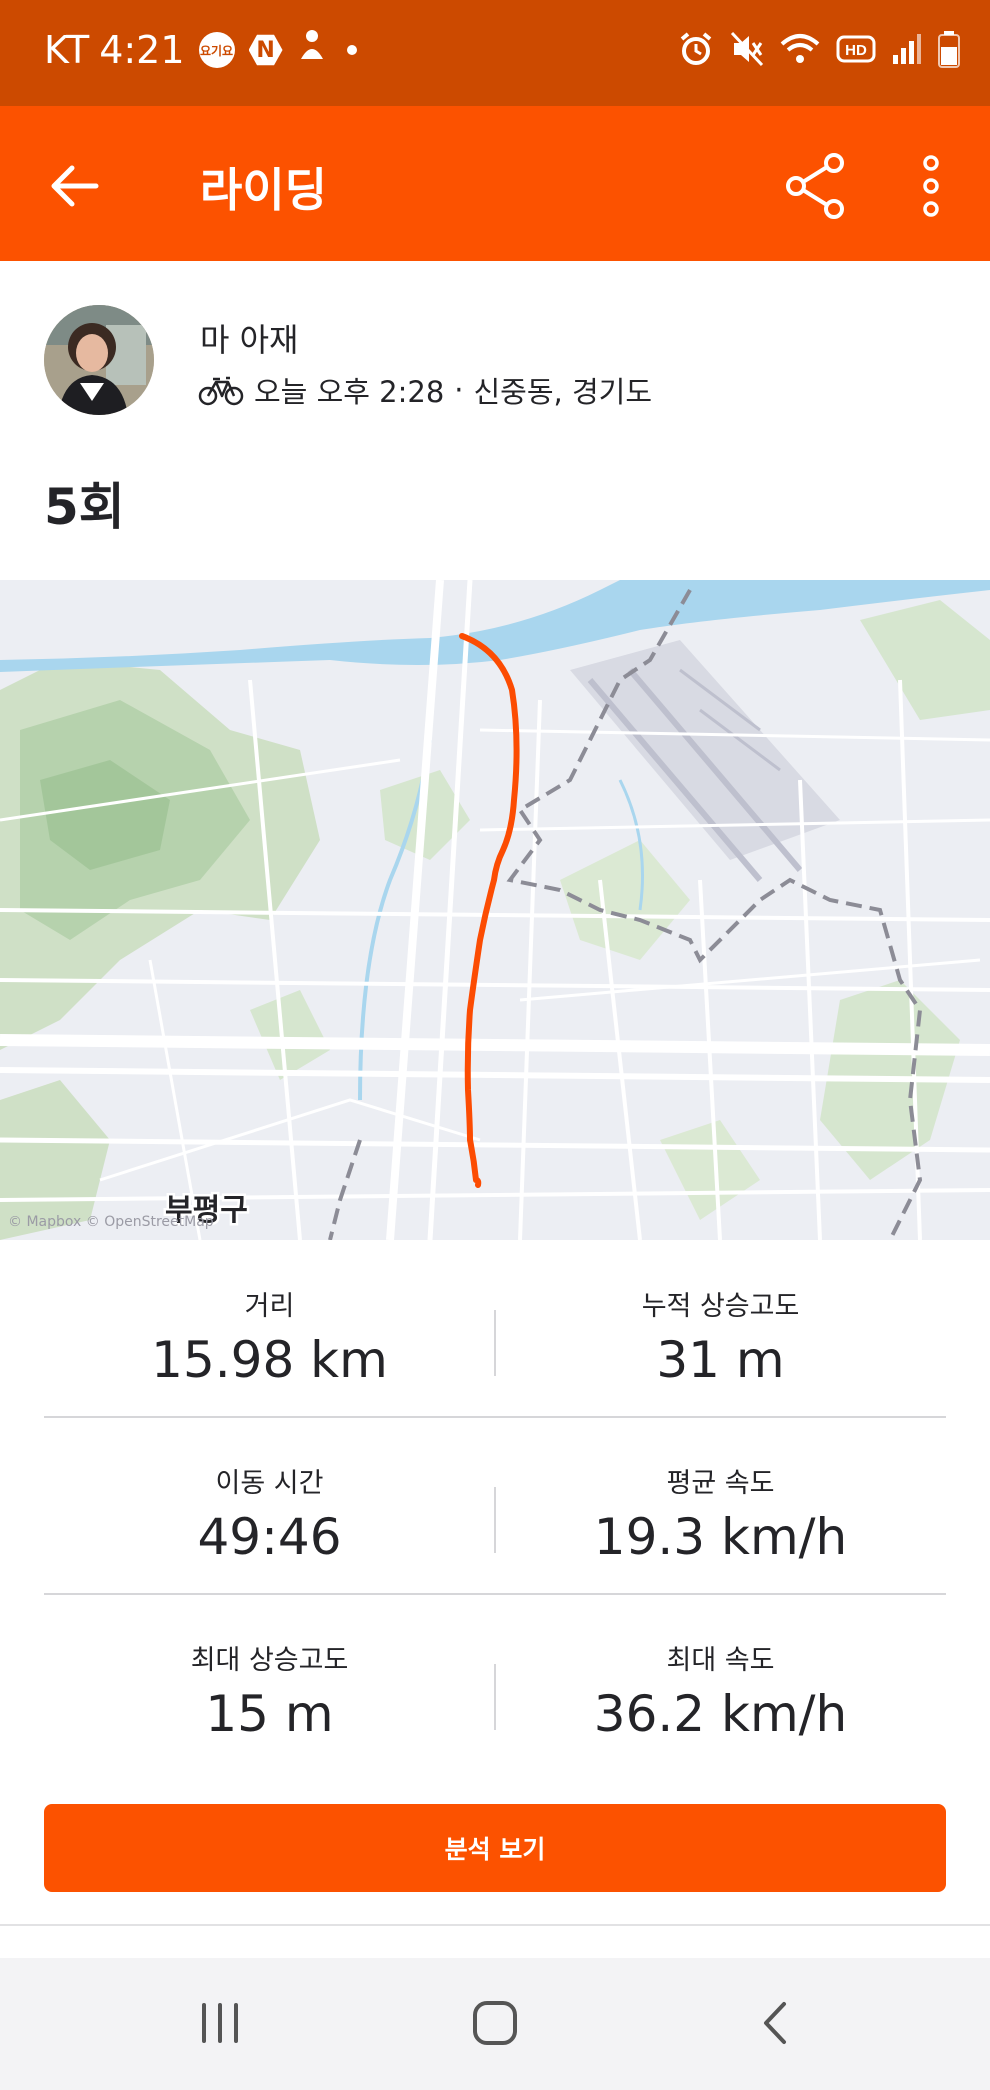  Describe the element at coordinates (563, 392) in the screenshot. I see `activity-location: 신중동, 경기도` at that location.